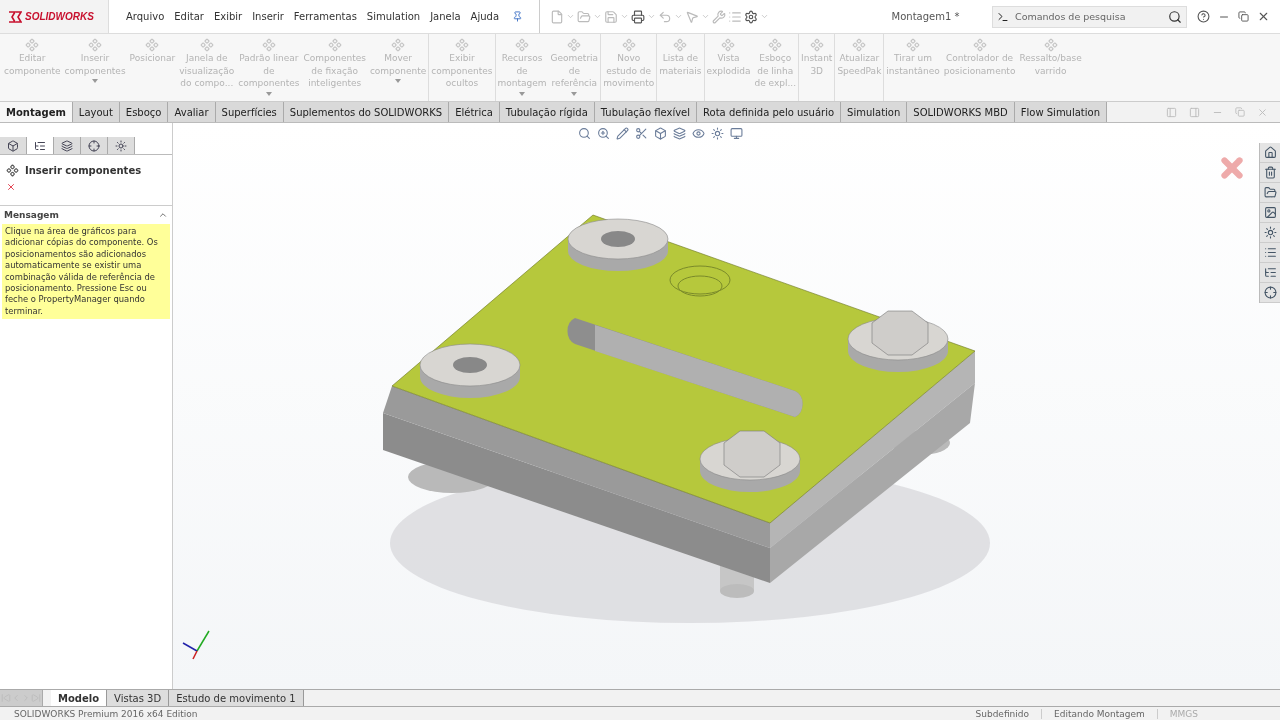 This screenshot has width=1280, height=720. I want to click on ribbon-tab: SOLIDWORKS MBD, so click(961, 112).